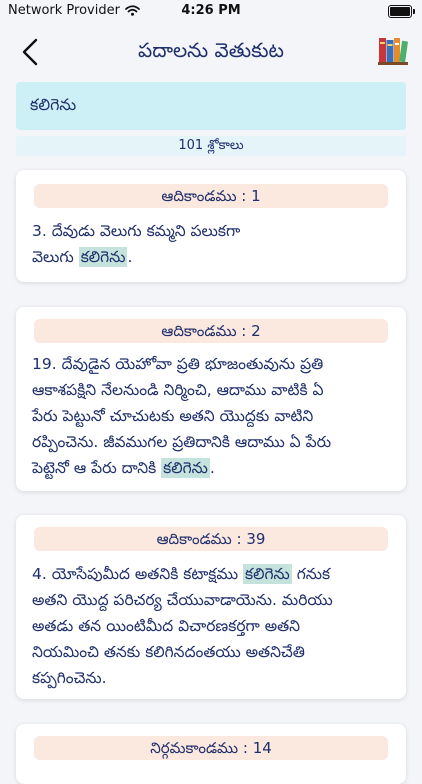  Describe the element at coordinates (401, 11) in the screenshot. I see `battery-icon` at that location.